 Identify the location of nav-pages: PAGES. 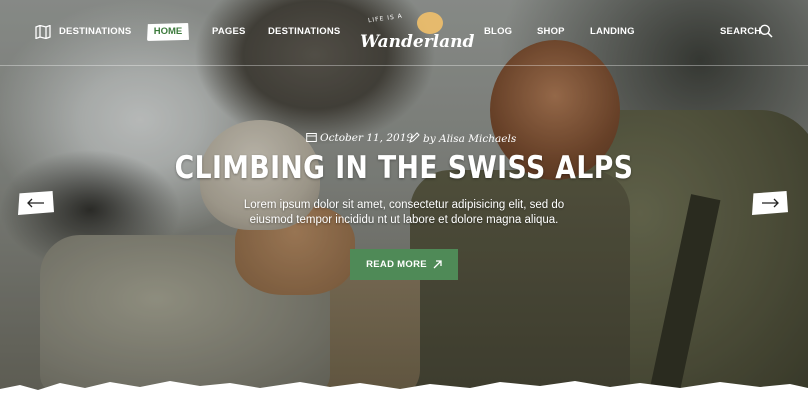
(229, 31).